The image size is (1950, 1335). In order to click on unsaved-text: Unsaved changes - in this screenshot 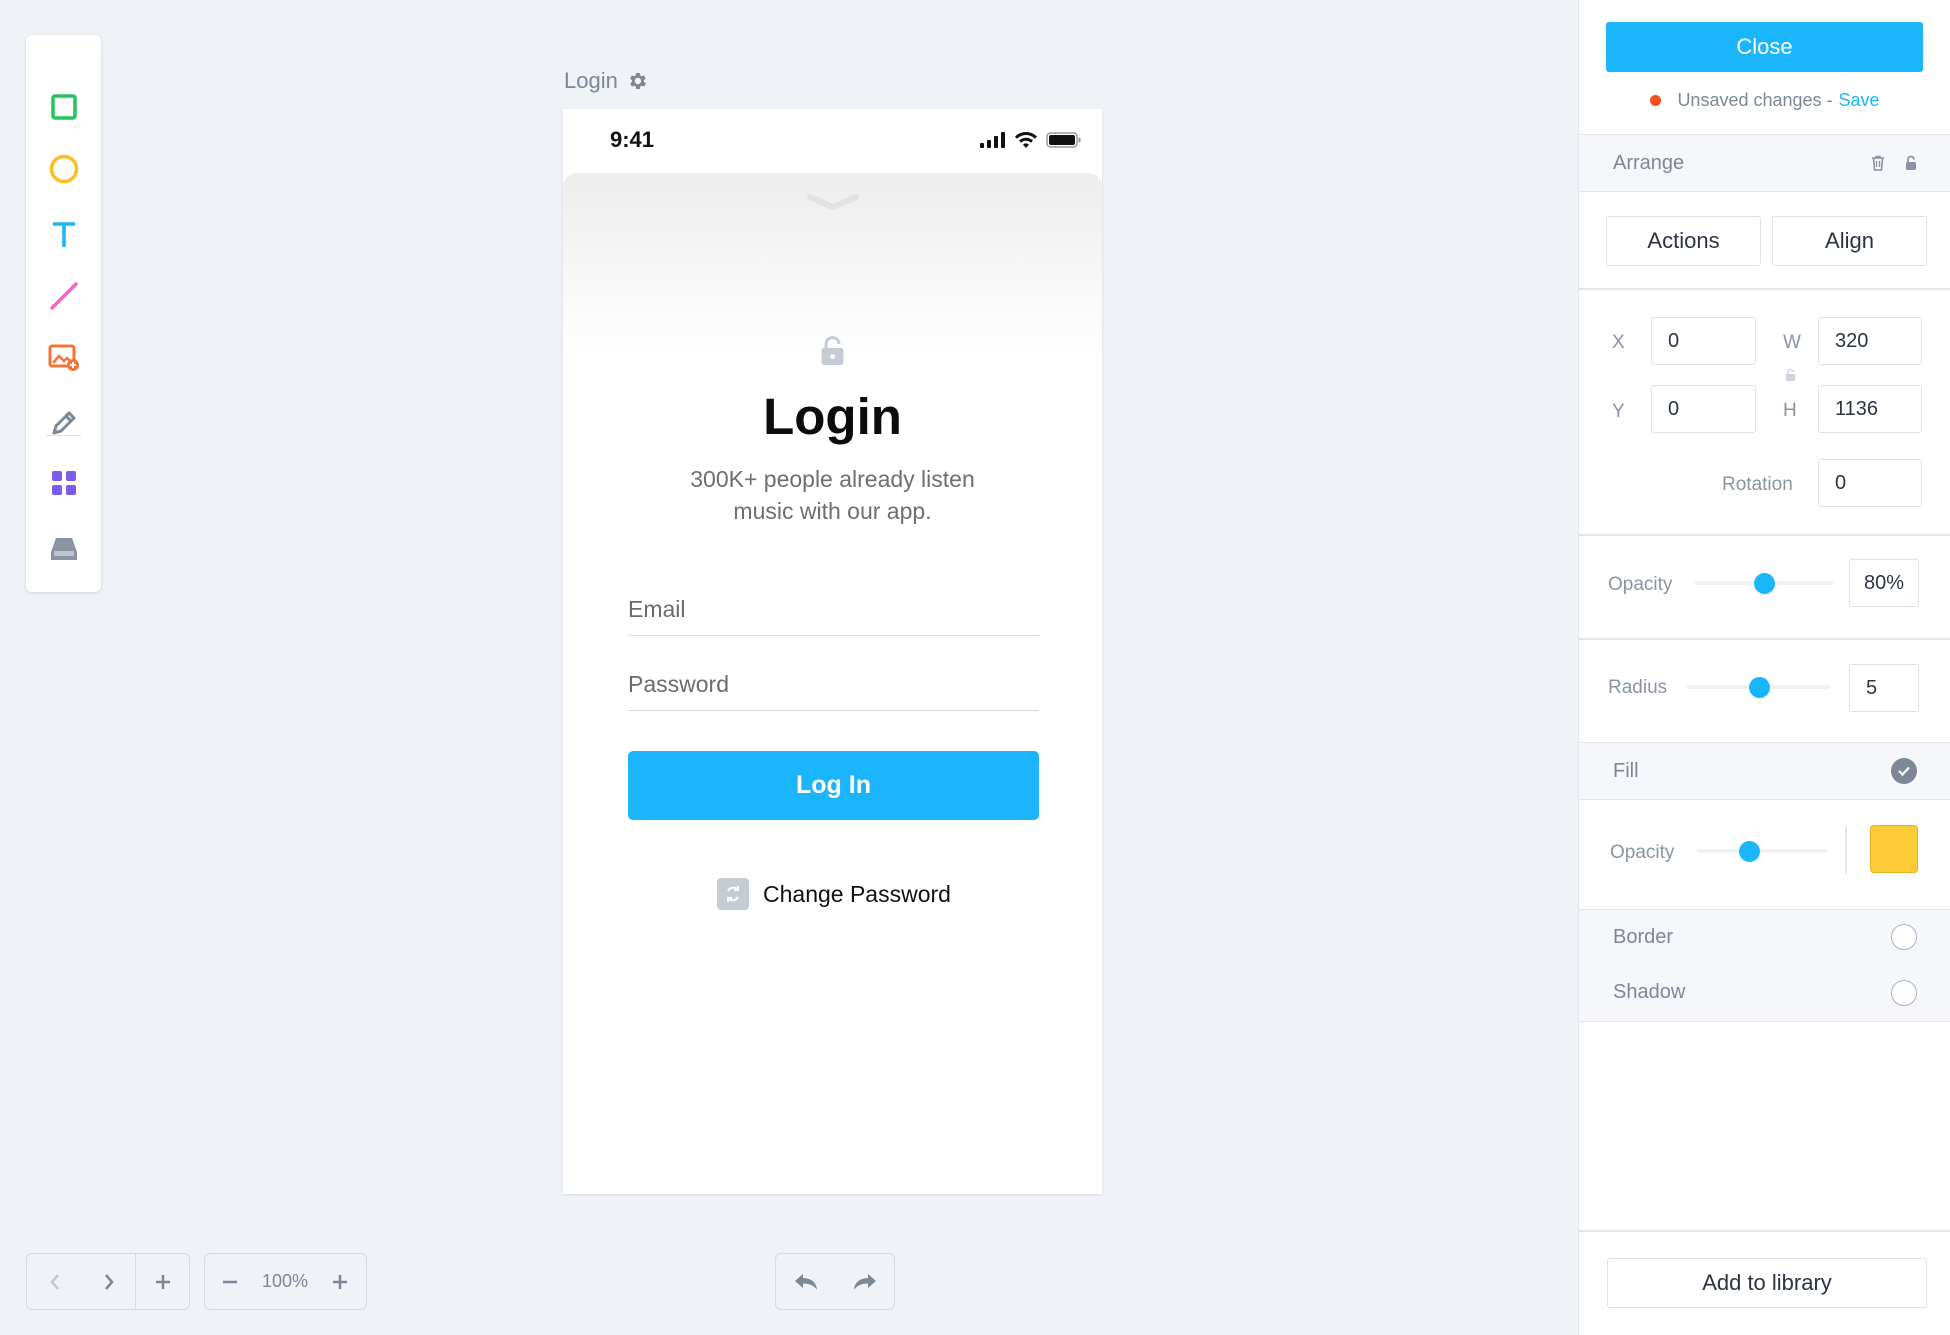, I will do `click(1755, 100)`.